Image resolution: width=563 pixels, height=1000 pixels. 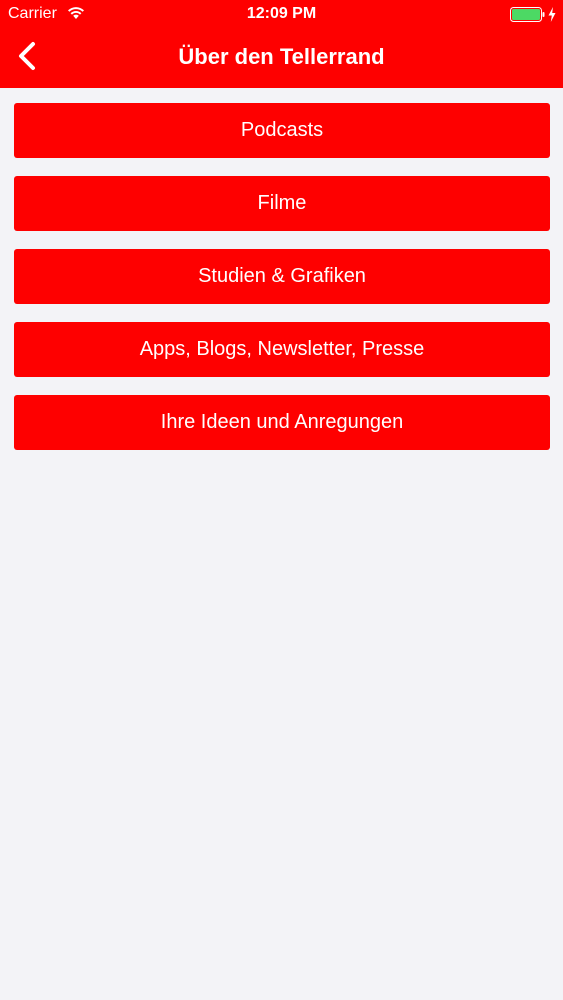 I want to click on battery-icon, so click(x=528, y=14).